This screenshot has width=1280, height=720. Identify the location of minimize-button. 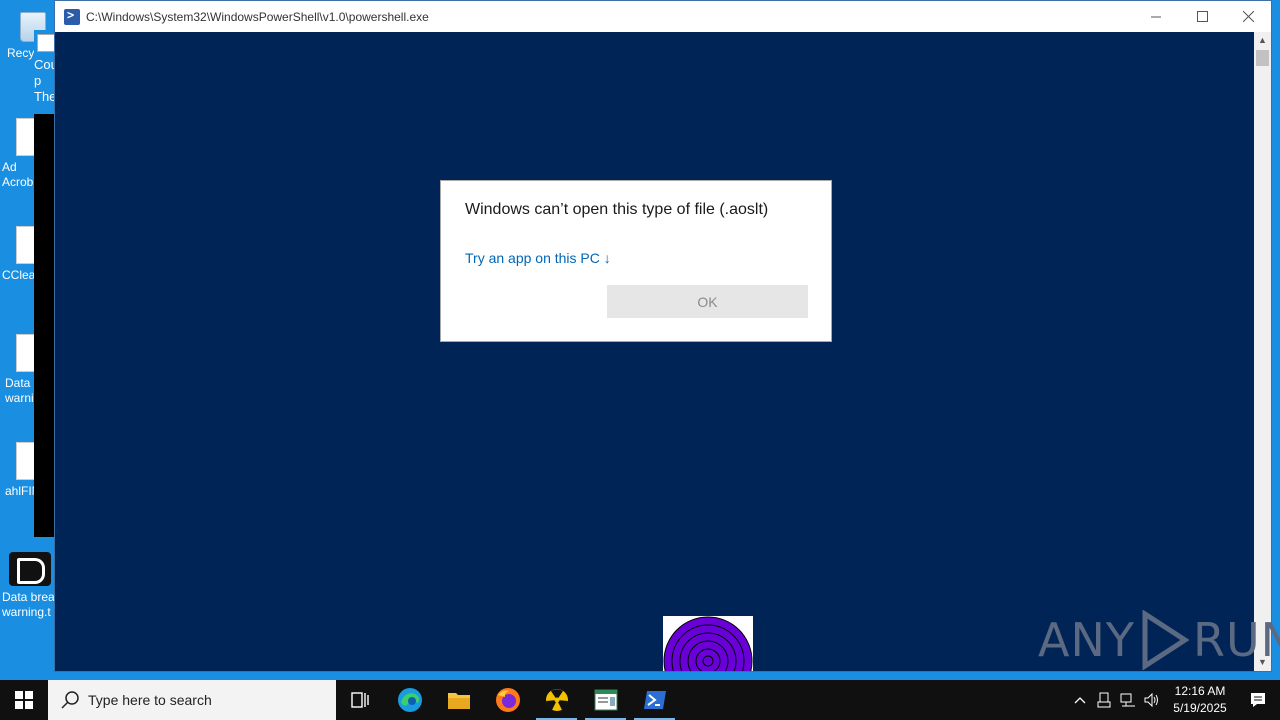
(1156, 16).